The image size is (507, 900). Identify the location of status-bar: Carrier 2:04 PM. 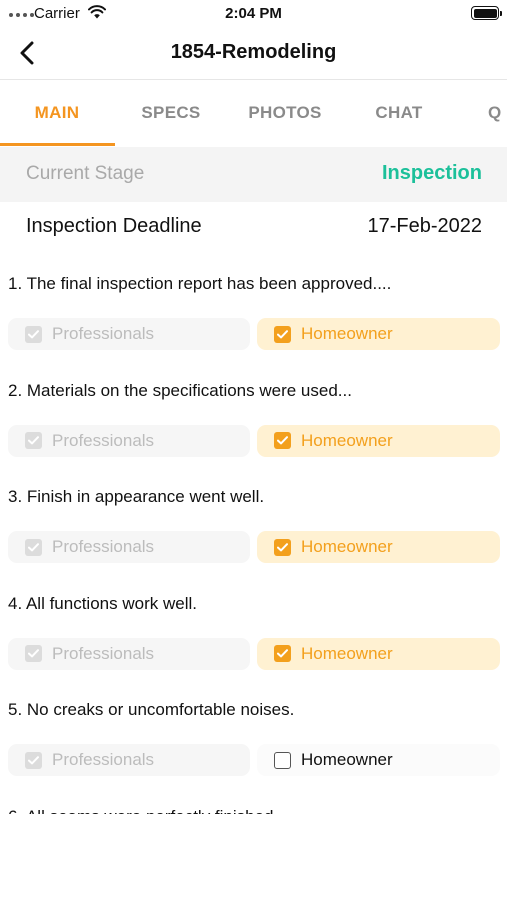
(253, 14).